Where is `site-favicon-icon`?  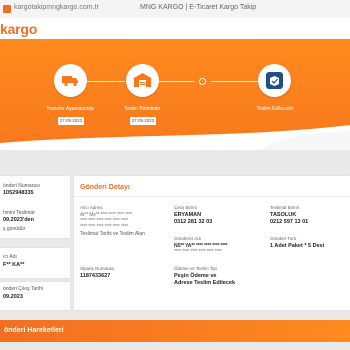 site-favicon-icon is located at coordinates (7, 9).